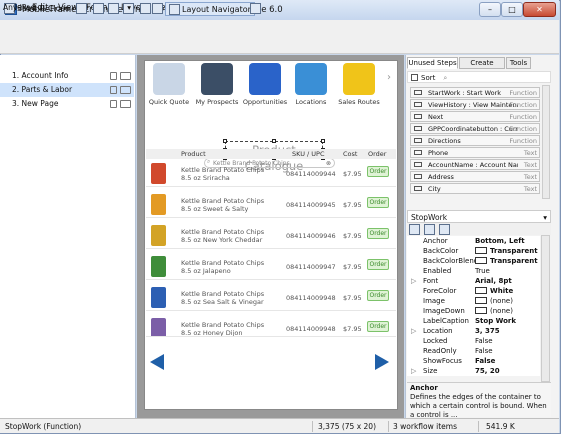 The height and width of the screenshot is (434, 561). What do you see at coordinates (479, 216) in the screenshot?
I see `properties-object-select: StopWork ▾` at bounding box center [479, 216].